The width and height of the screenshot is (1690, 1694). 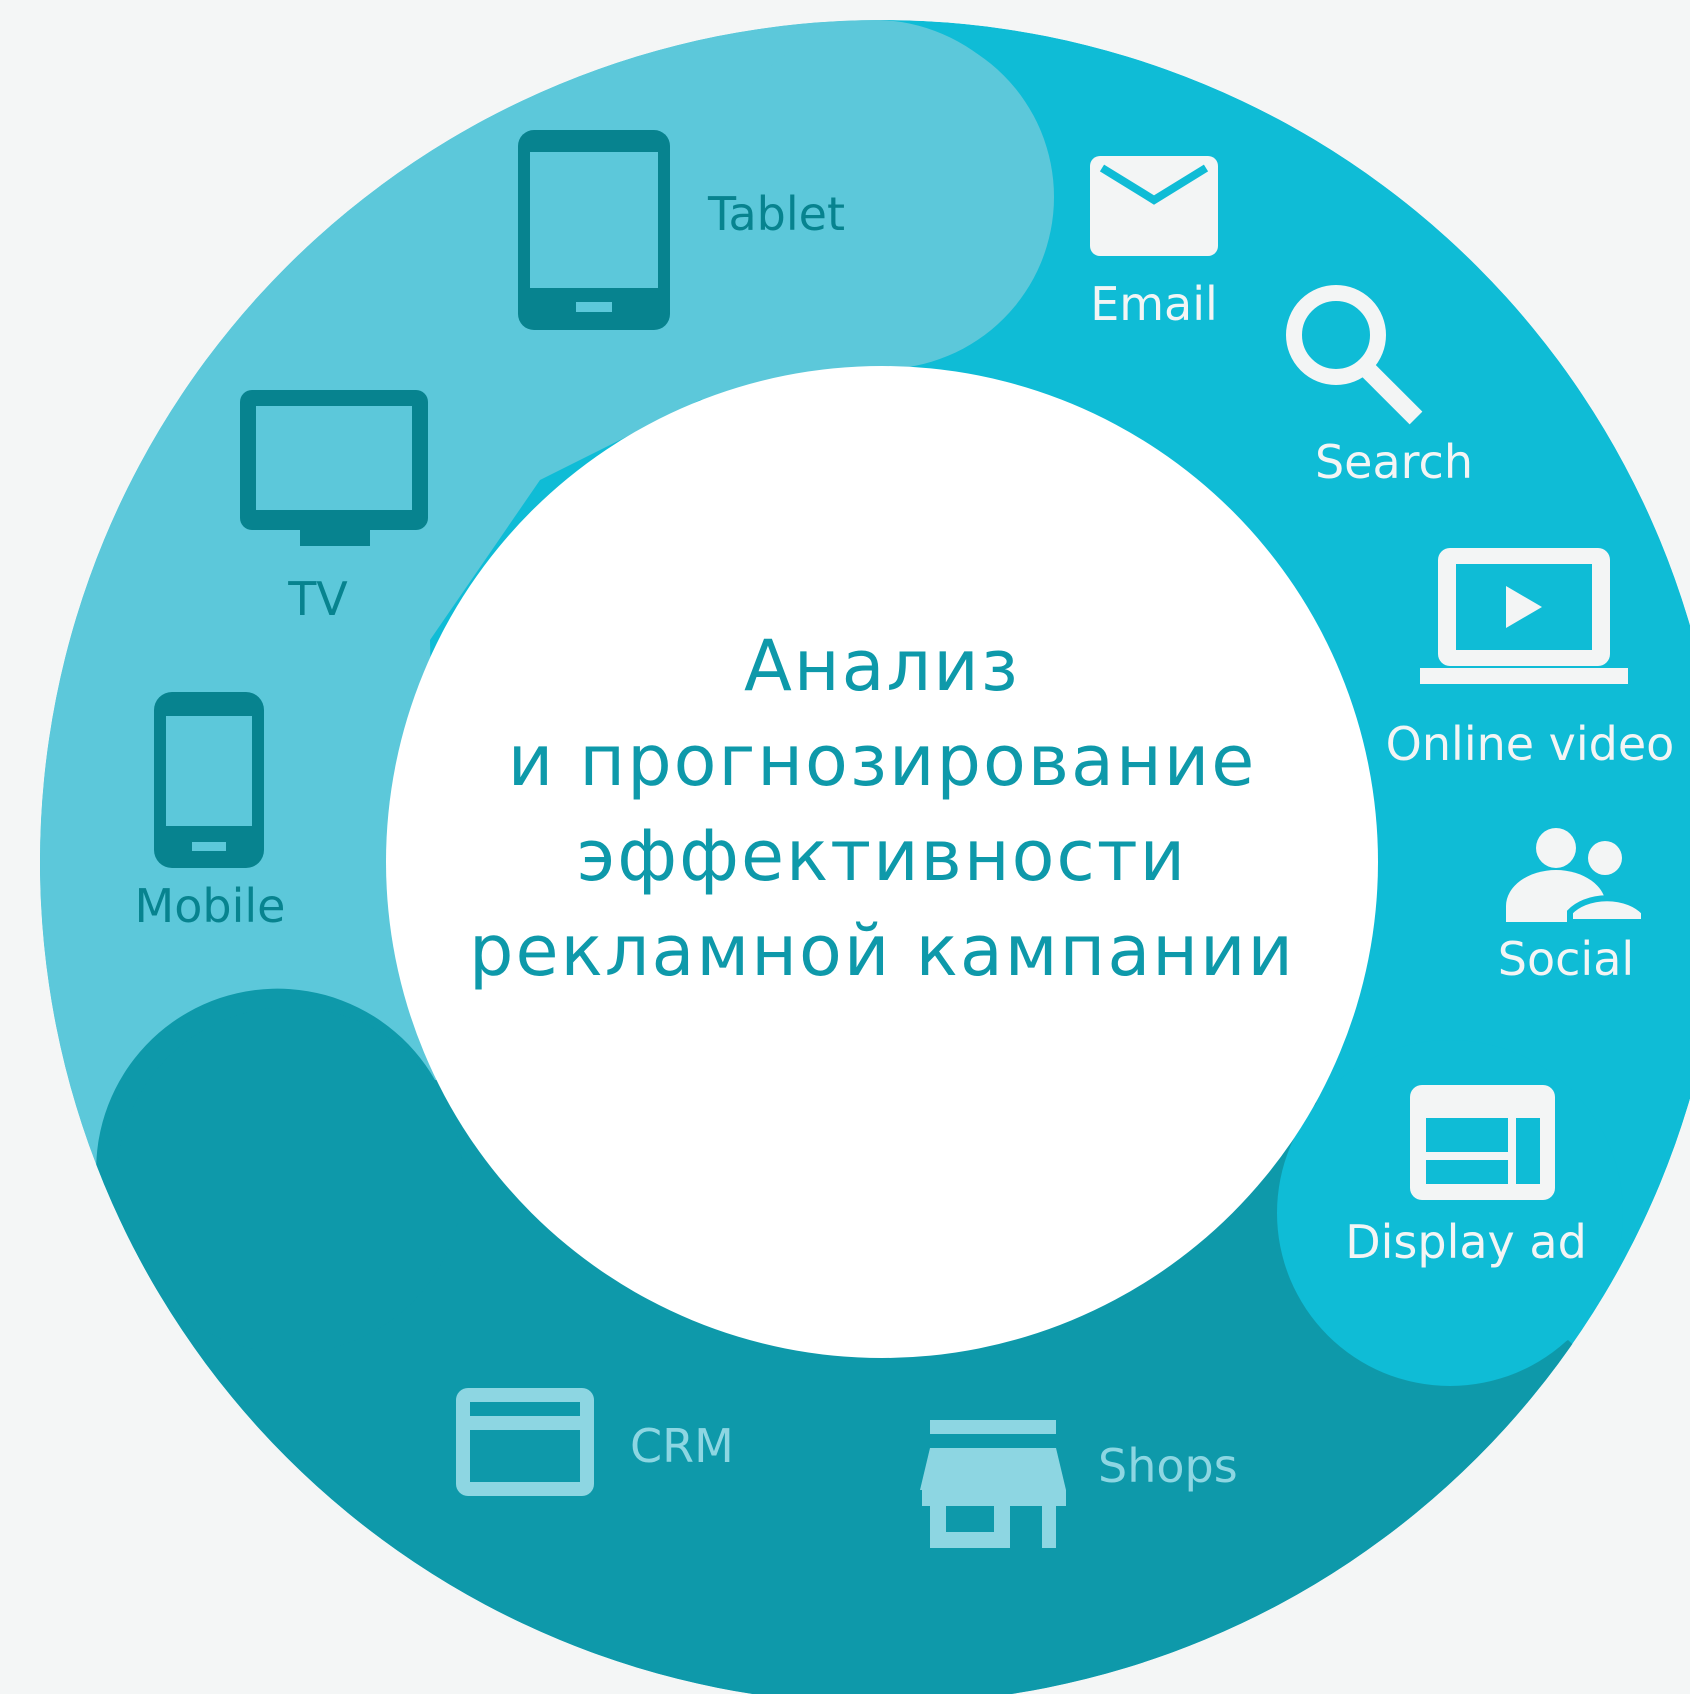 What do you see at coordinates (594, 230) in the screenshot?
I see `tablet-icon` at bounding box center [594, 230].